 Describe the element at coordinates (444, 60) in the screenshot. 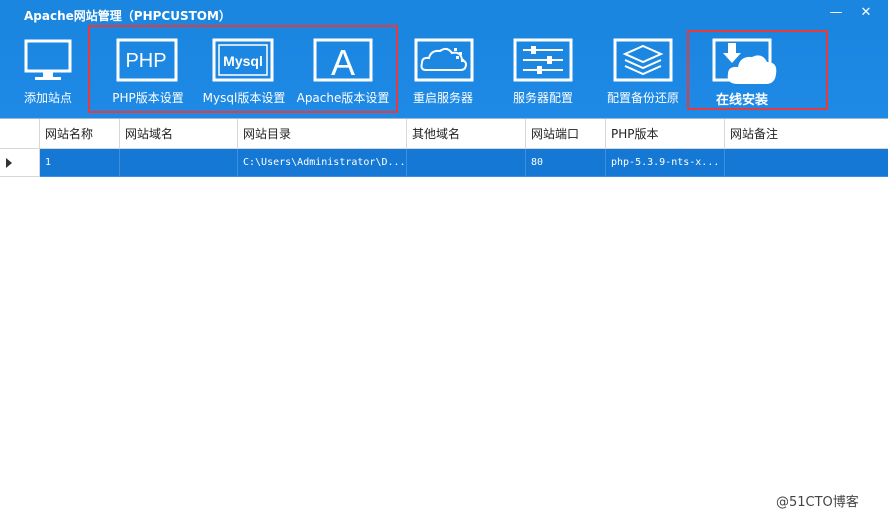

I see `cloud-server-icon` at that location.